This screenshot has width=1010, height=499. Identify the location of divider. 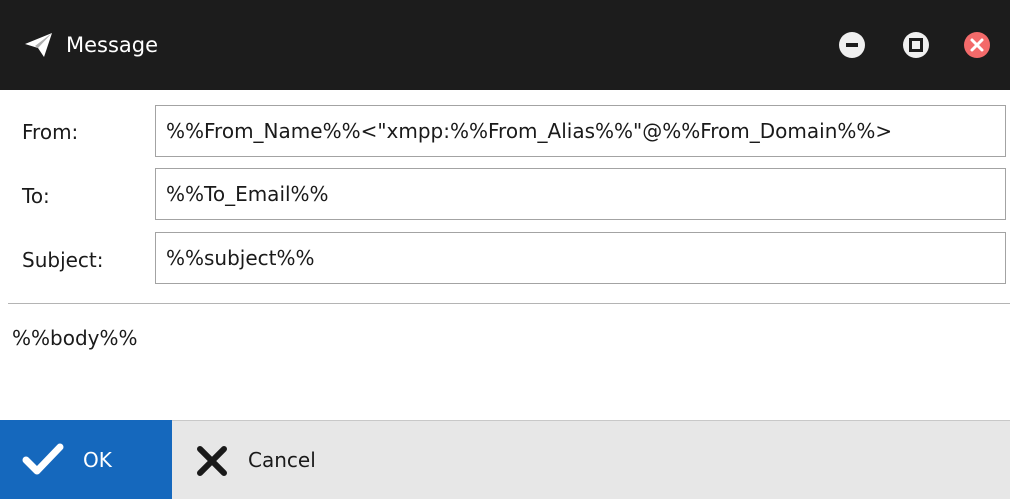
(509, 303).